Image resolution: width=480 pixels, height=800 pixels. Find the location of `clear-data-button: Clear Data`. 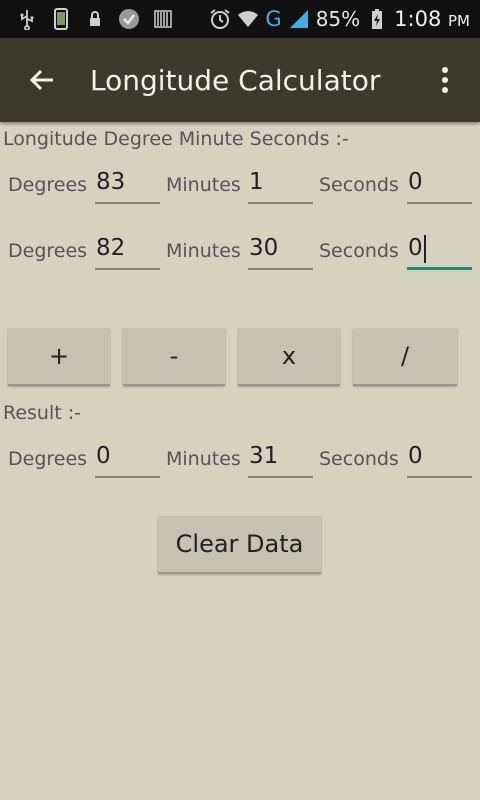

clear-data-button: Clear Data is located at coordinates (239, 545).